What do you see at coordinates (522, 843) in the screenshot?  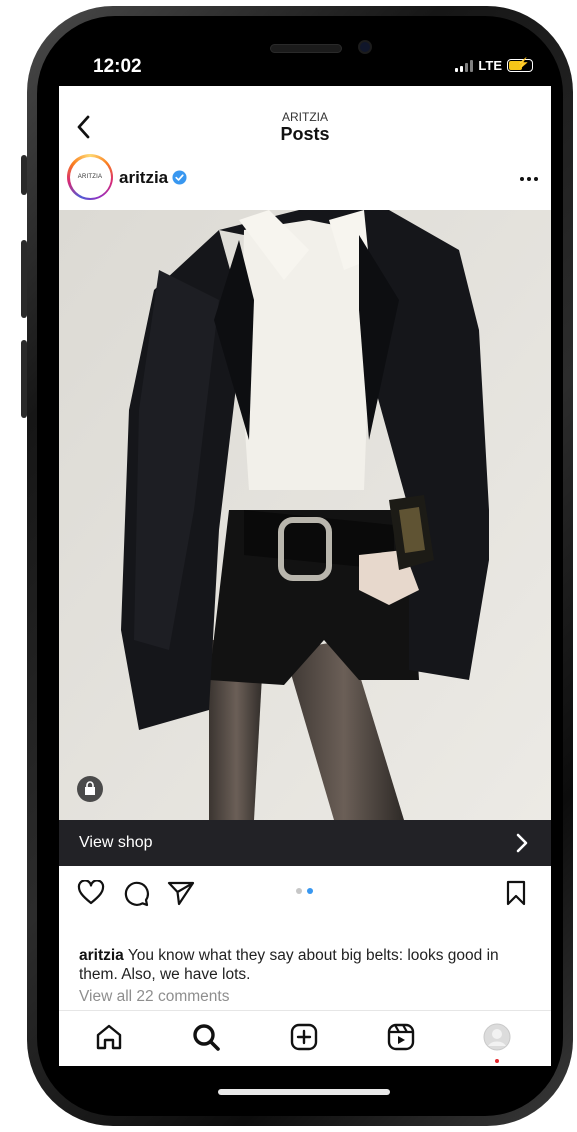 I see `chevron-right-icon` at bounding box center [522, 843].